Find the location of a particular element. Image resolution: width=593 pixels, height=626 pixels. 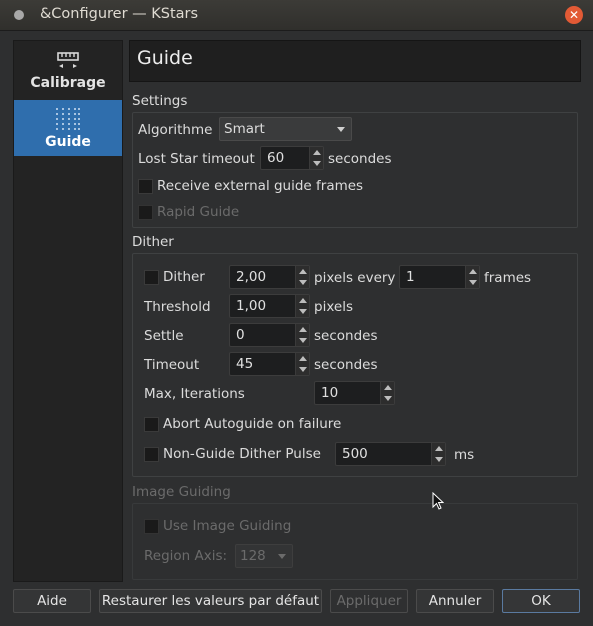

abort-autoguide-checkbox is located at coordinates (151, 424).